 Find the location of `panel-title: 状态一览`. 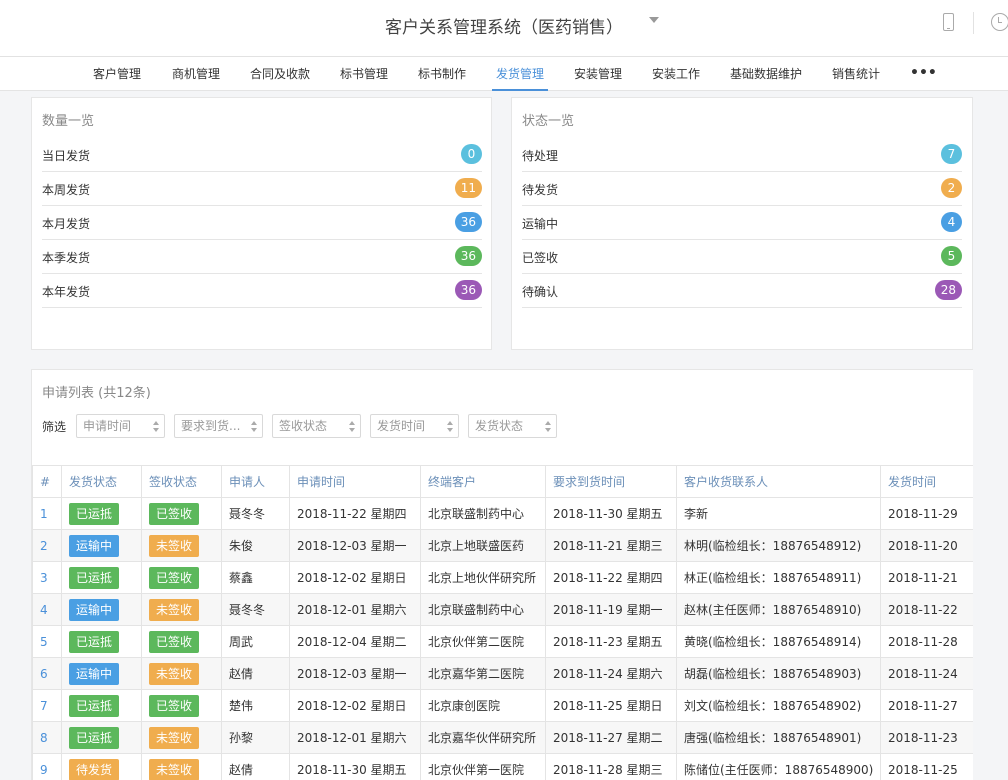

panel-title: 状态一览 is located at coordinates (548, 121).